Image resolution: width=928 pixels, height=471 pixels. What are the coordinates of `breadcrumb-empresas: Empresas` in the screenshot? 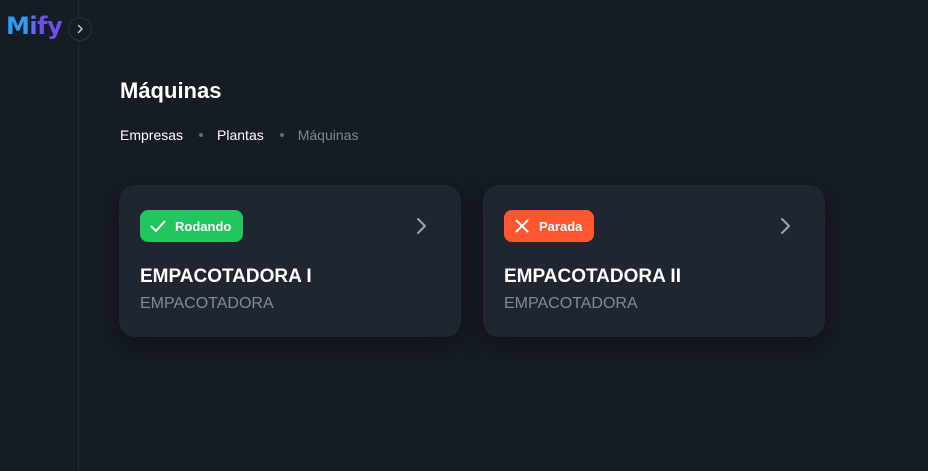 It's located at (151, 135).